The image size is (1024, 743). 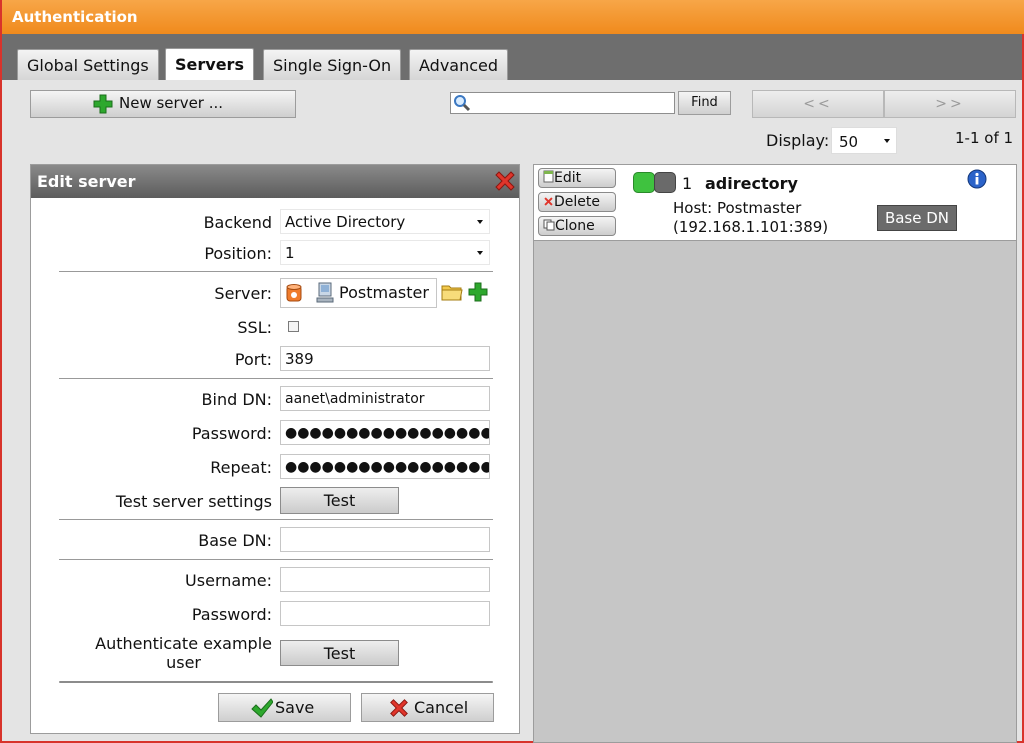 I want to click on status-toggle, so click(x=654, y=182).